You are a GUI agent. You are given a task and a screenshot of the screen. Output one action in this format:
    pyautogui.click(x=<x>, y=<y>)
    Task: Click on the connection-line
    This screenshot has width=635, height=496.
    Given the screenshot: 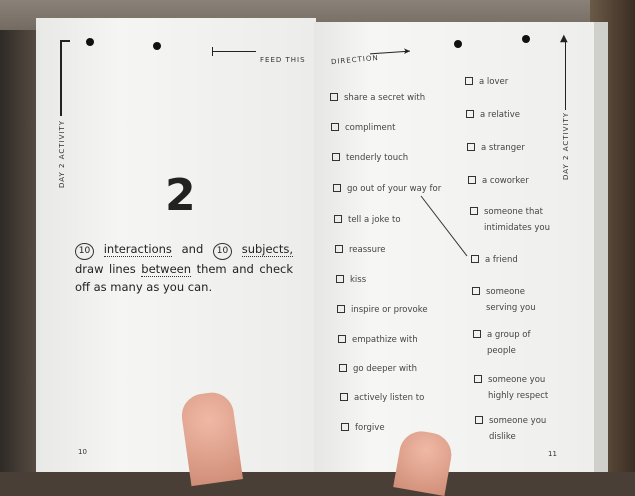 What is the action you would take?
    pyautogui.click(x=444, y=226)
    